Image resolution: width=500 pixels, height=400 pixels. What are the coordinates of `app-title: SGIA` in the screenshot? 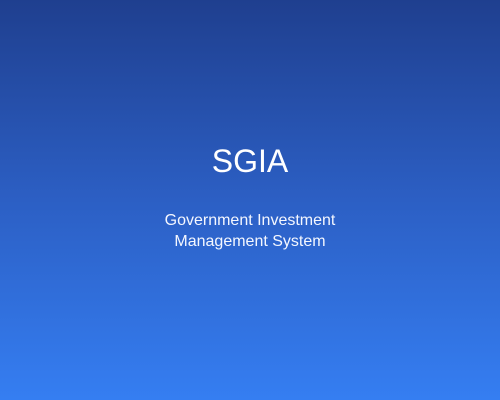 It's located at (250, 161).